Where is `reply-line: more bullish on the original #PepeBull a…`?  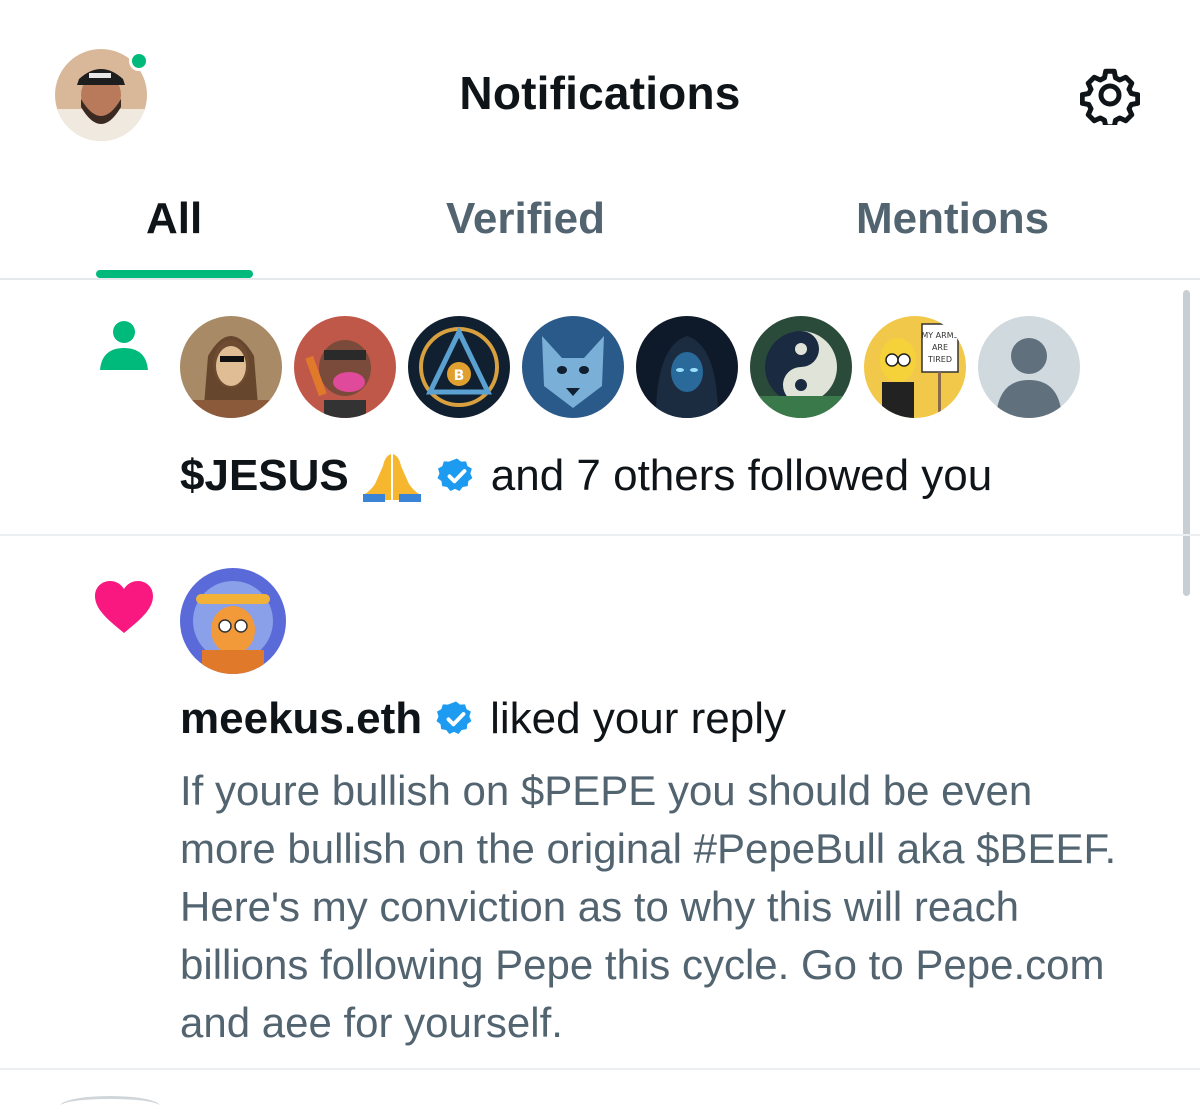 reply-line: more bullish on the original #PepeBull a… is located at coordinates (648, 848).